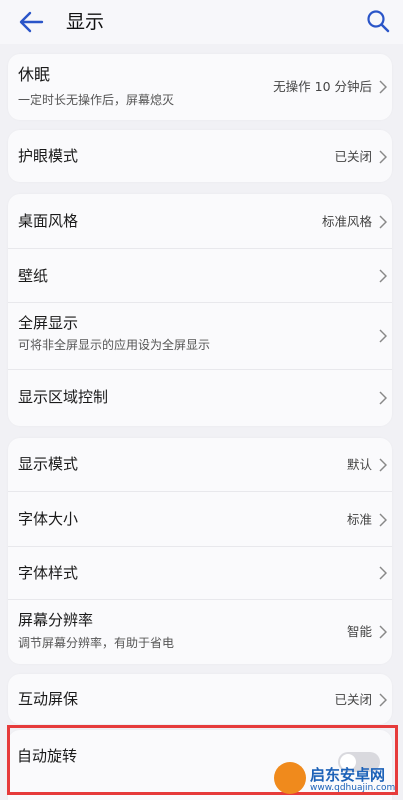 This screenshot has width=403, height=800. What do you see at coordinates (48, 573) in the screenshot?
I see `font-style-label: 字体样式` at bounding box center [48, 573].